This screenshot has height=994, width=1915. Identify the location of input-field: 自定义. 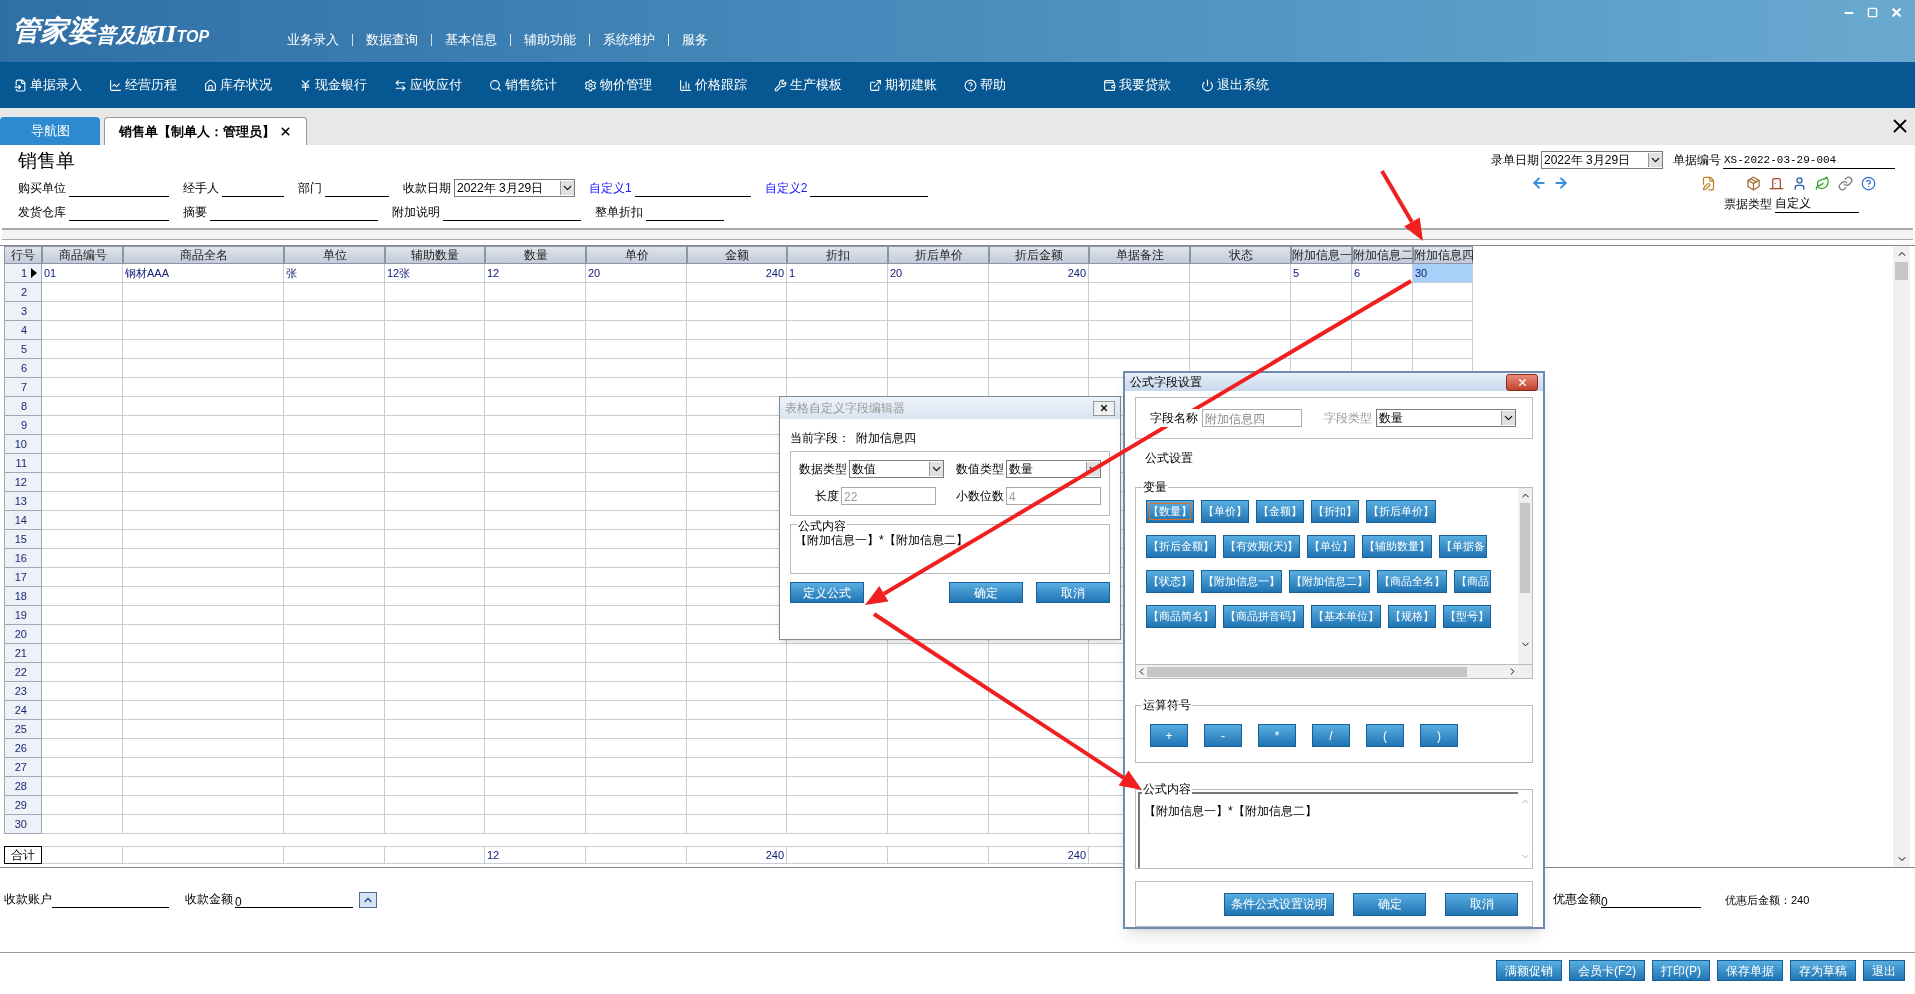
(1817, 203).